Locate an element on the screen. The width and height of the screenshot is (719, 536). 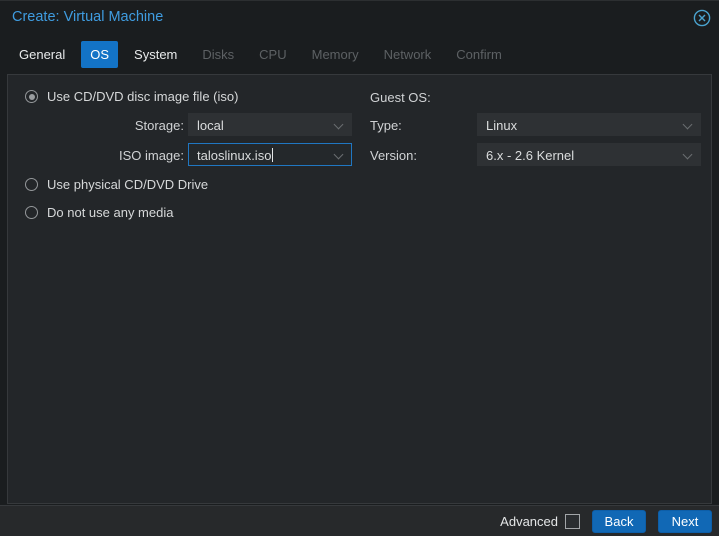
close-icon is located at coordinates (702, 18).